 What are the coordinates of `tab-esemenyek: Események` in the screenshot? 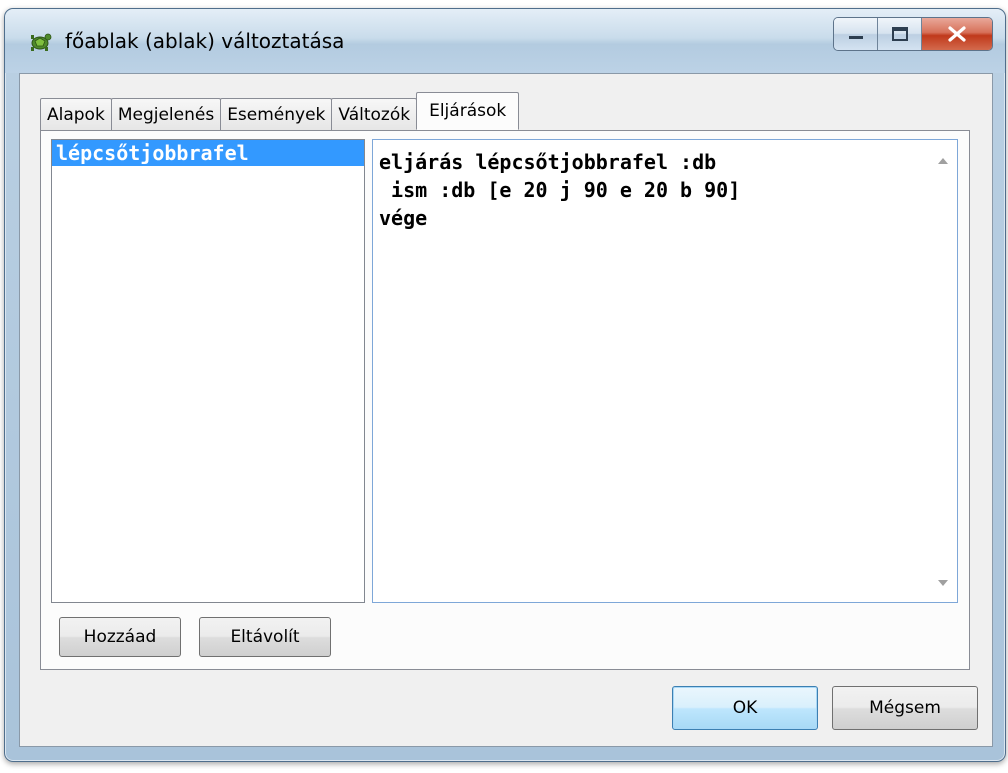 It's located at (276, 114).